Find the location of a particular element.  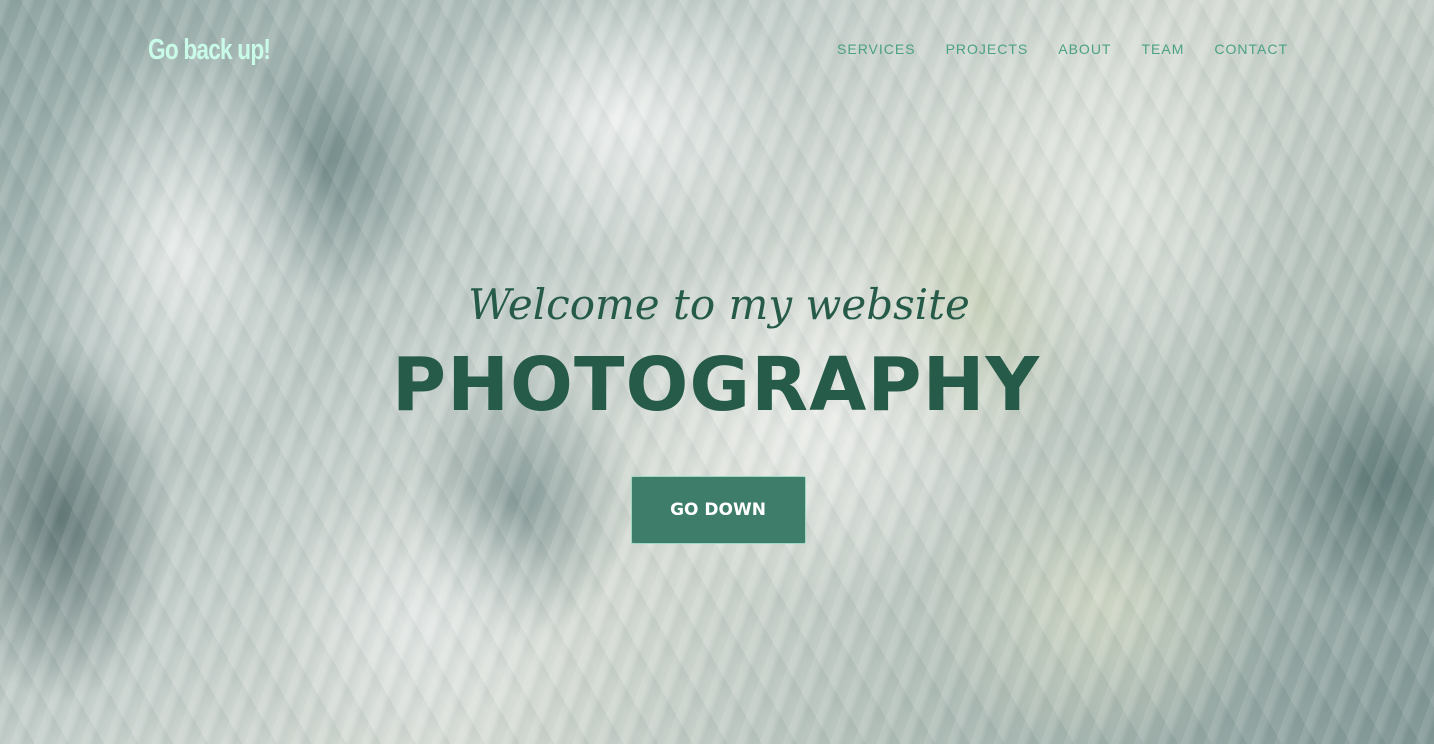

main-nav: SERVICES PROJECTS ABOUT TEAM CONTACT is located at coordinates (1062, 49).